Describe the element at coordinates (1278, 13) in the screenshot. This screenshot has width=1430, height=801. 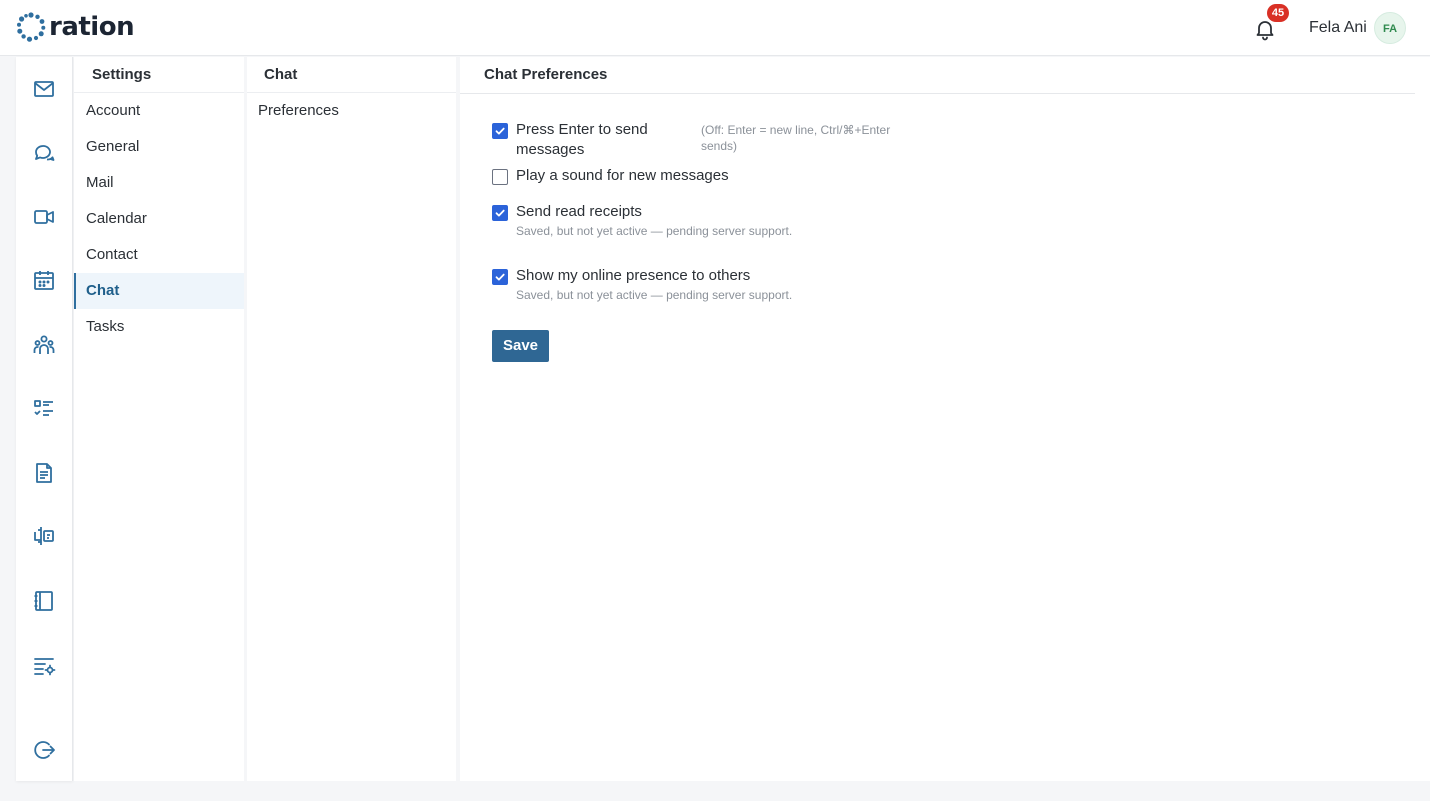
I see `notifications-count-badge: 45` at that location.